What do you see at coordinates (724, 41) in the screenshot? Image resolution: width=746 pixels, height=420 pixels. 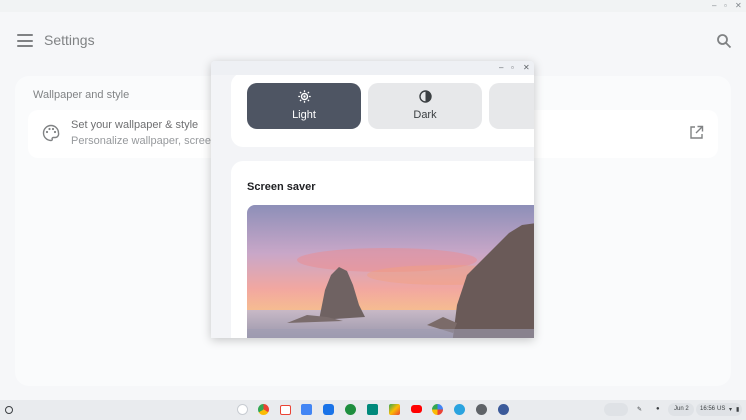 I see `search-icon` at bounding box center [724, 41].